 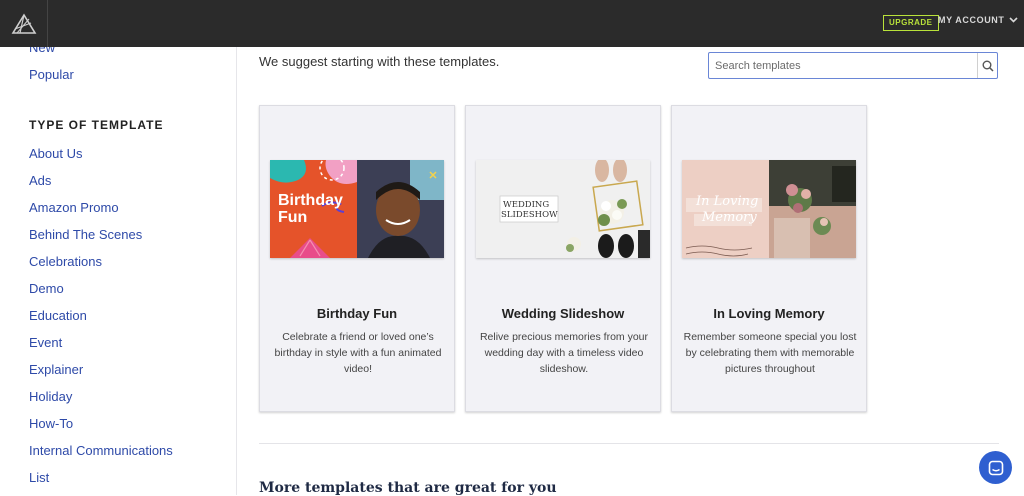 I want to click on sidebar-item-demo: Demo, so click(x=46, y=288).